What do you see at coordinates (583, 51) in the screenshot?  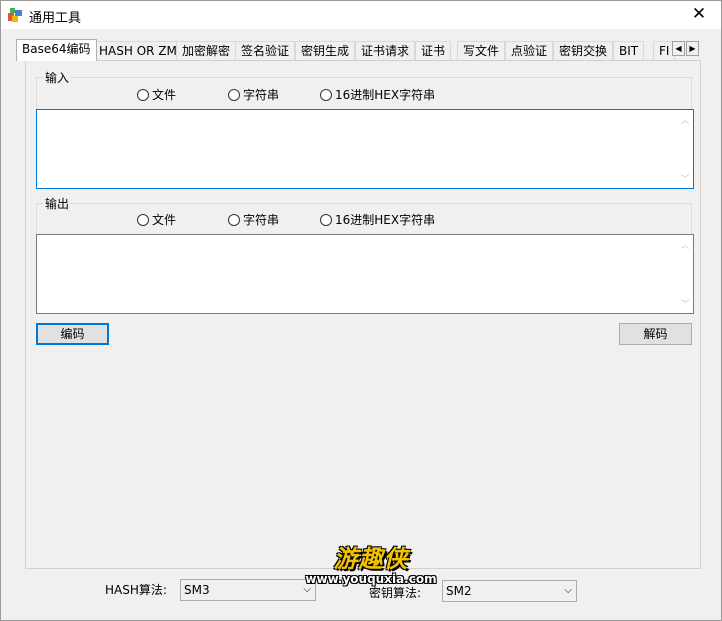 I see `tab-key-exchange: 密钥交换` at bounding box center [583, 51].